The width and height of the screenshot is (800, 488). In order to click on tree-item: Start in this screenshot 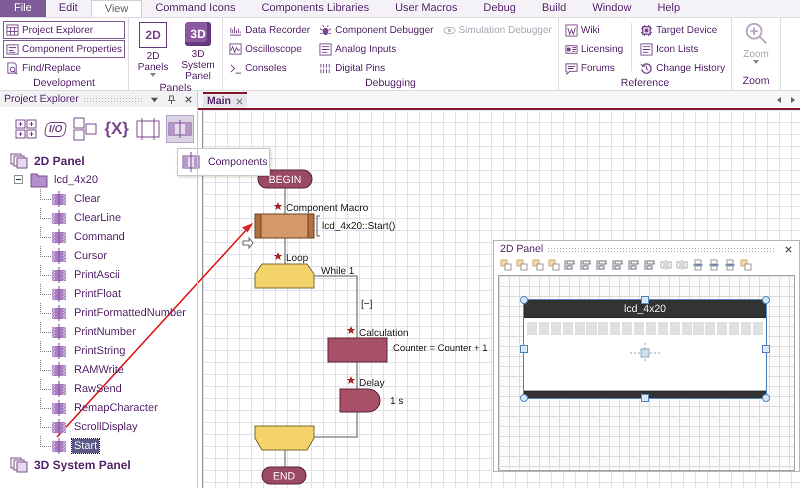, I will do `click(86, 445)`.